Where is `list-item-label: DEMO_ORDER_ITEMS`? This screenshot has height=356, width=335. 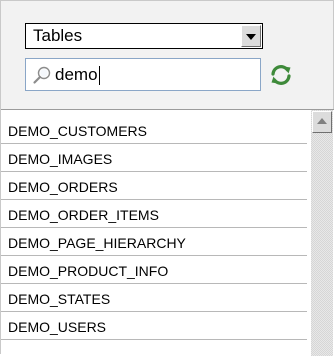 list-item-label: DEMO_ORDER_ITEMS is located at coordinates (83, 215).